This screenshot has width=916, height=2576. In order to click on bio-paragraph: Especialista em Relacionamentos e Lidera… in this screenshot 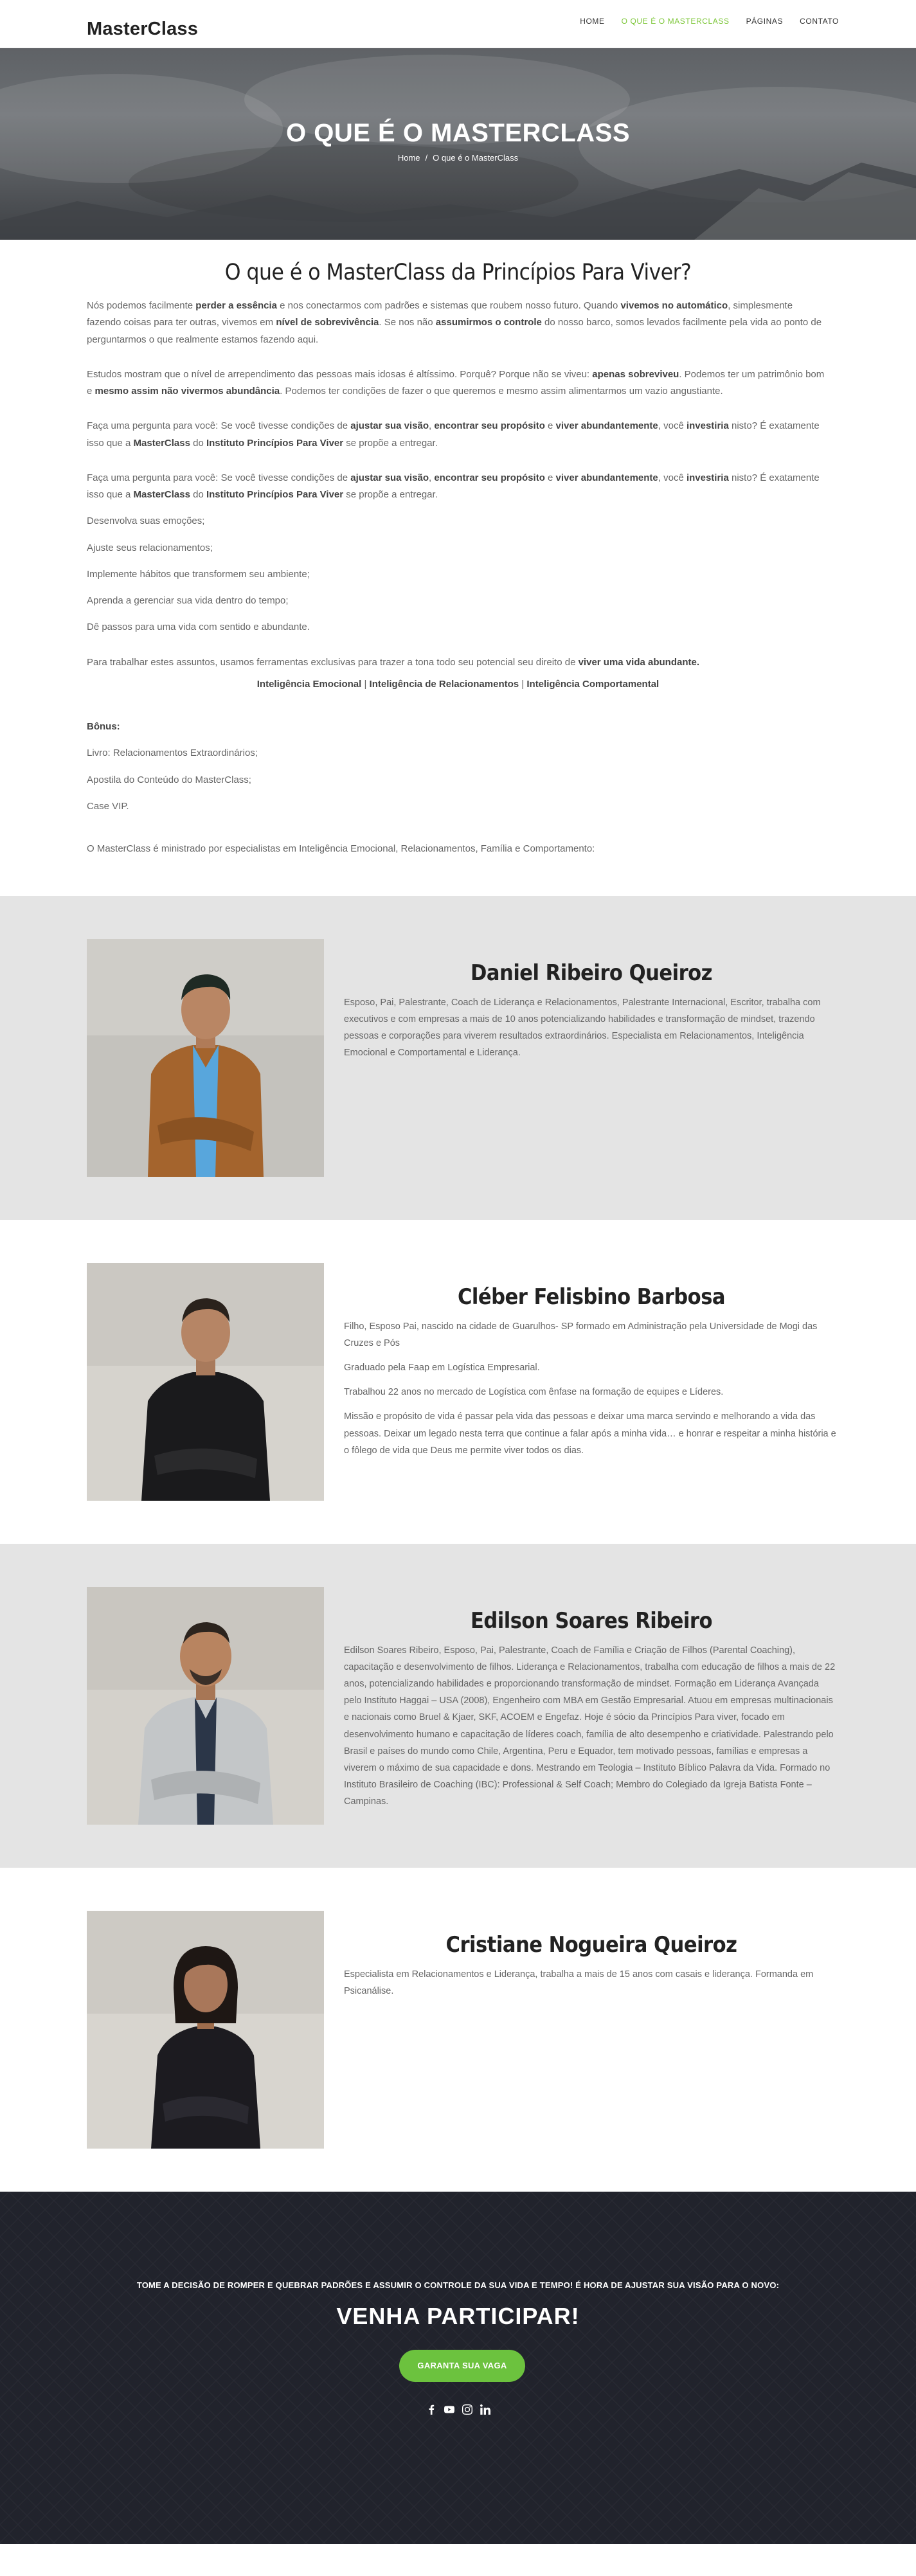, I will do `click(579, 1983)`.